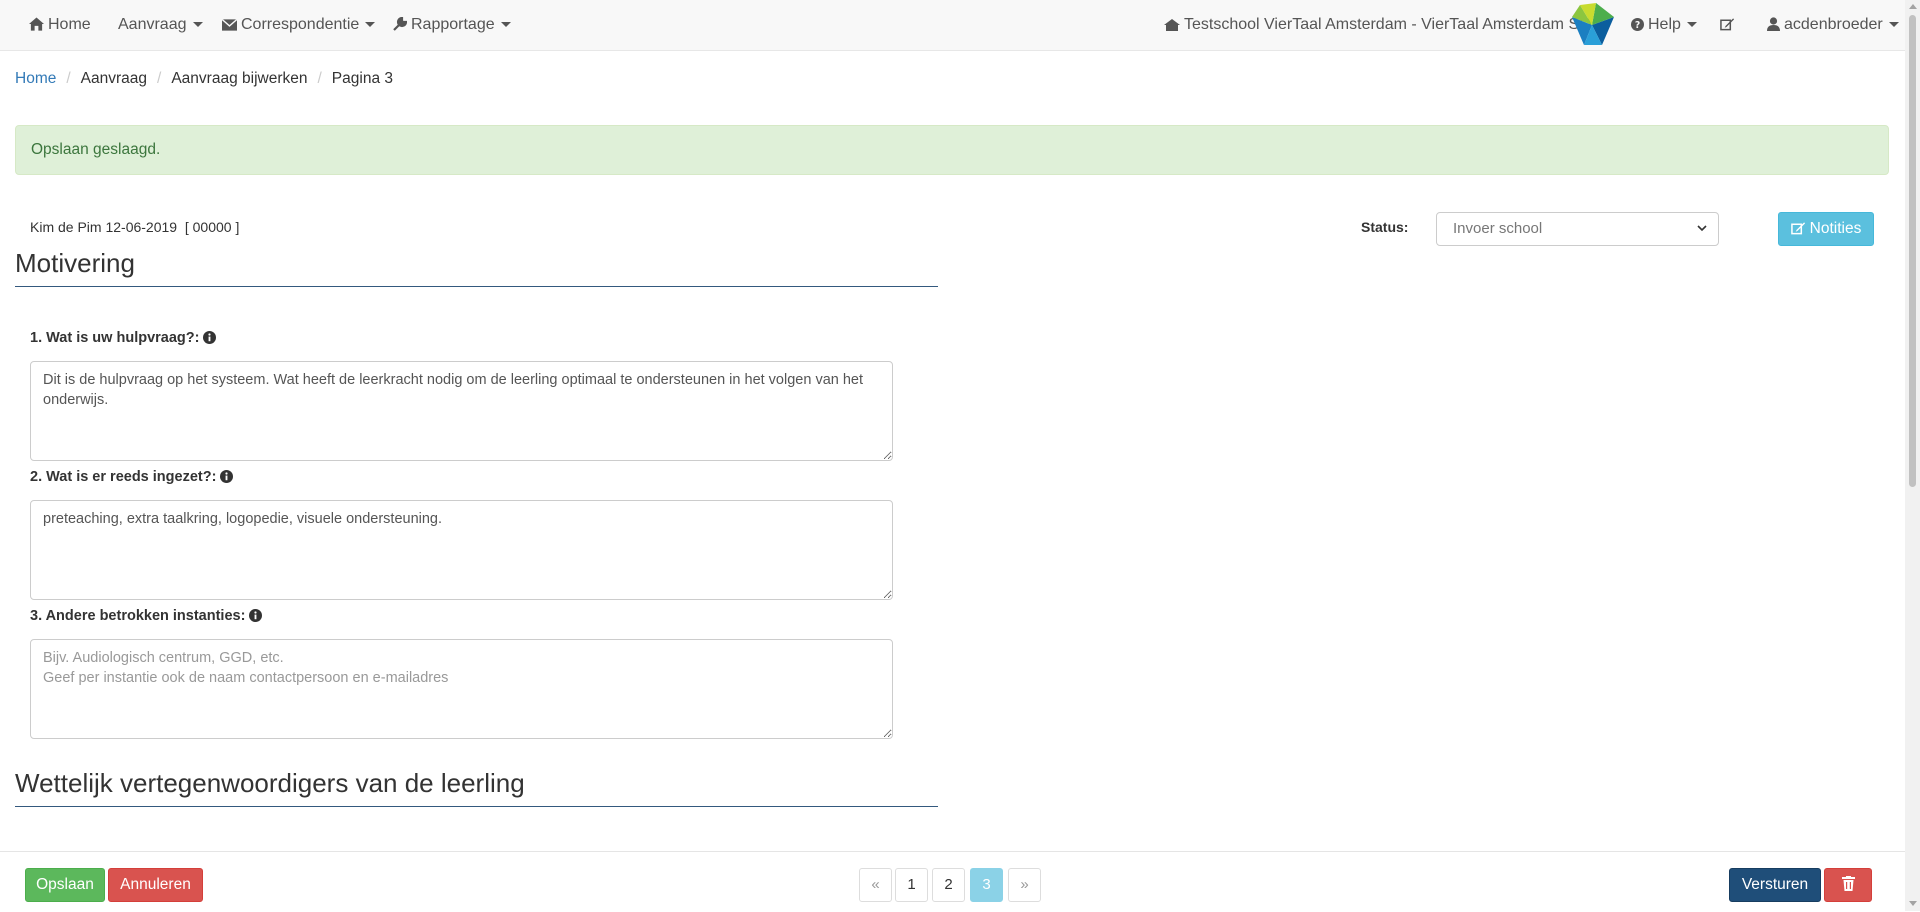 Image resolution: width=1920 pixels, height=912 pixels. I want to click on nav-user: acdenbroeder, so click(1833, 25).